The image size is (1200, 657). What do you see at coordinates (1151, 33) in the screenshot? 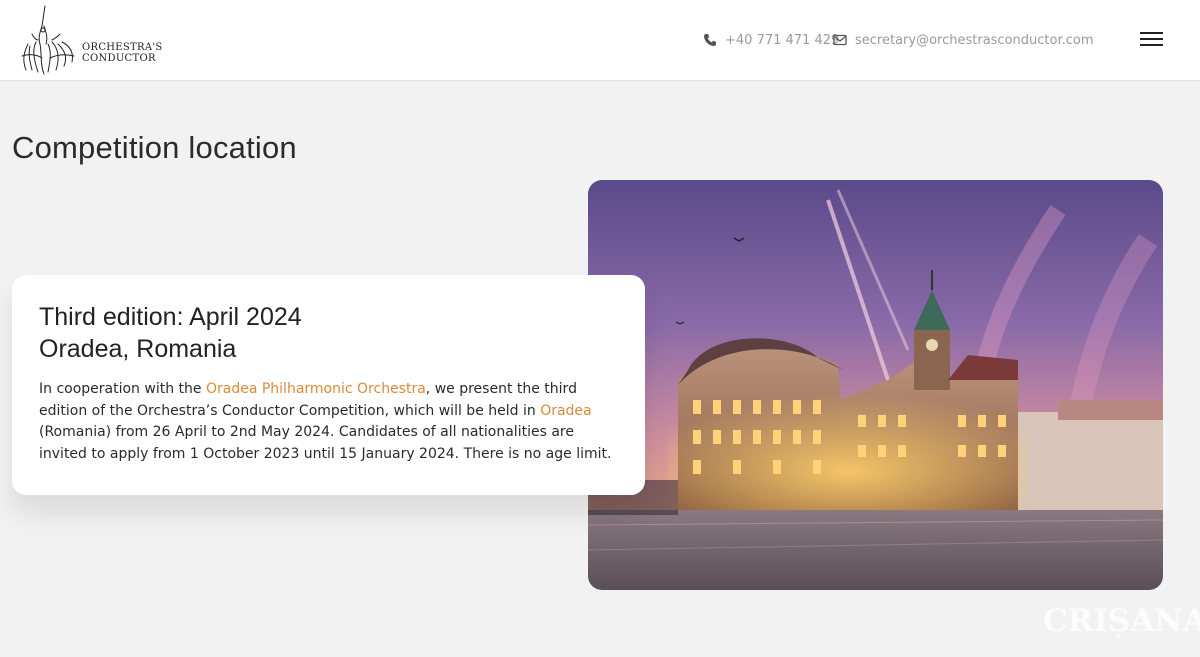
I see `hamburger-menu-icon` at bounding box center [1151, 33].